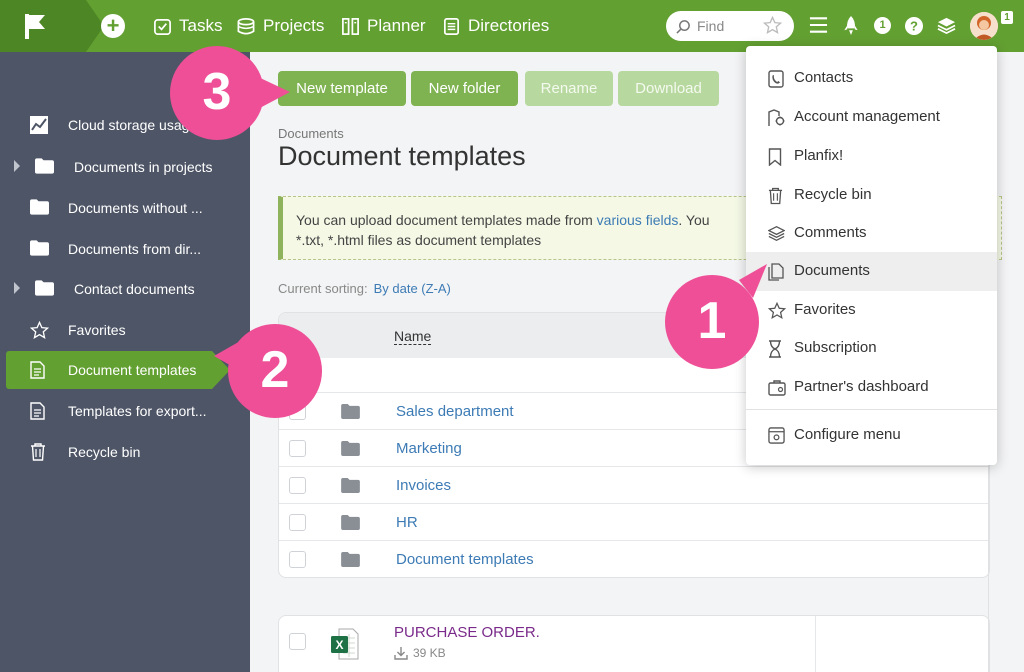  I want to click on callout-badge-2: 2, so click(275, 371).